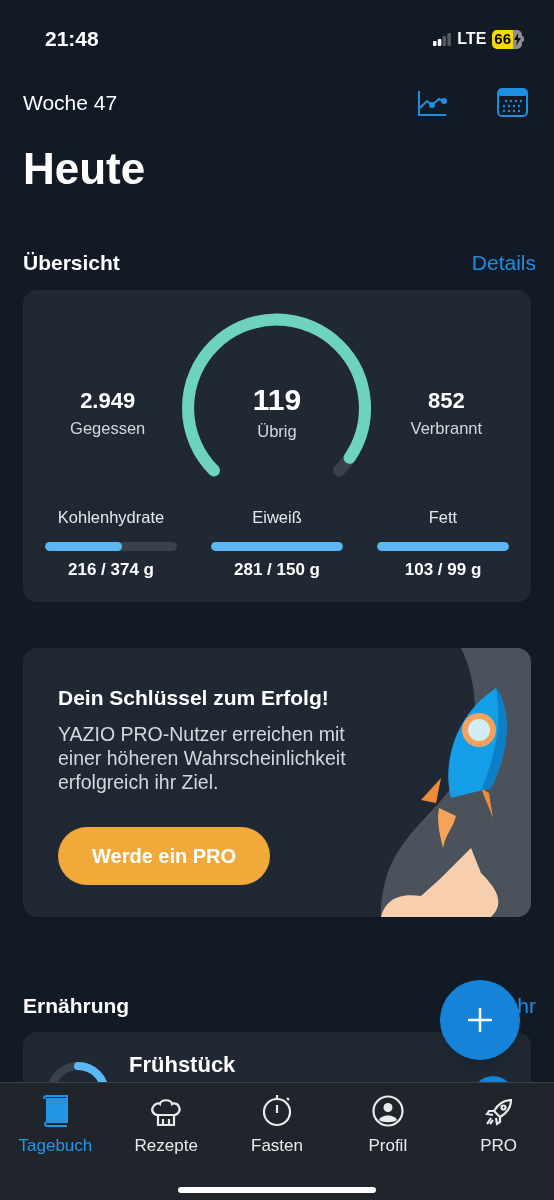 The width and height of the screenshot is (554, 1200). What do you see at coordinates (108, 401) in the screenshot?
I see `eaten-value: 2.949` at bounding box center [108, 401].